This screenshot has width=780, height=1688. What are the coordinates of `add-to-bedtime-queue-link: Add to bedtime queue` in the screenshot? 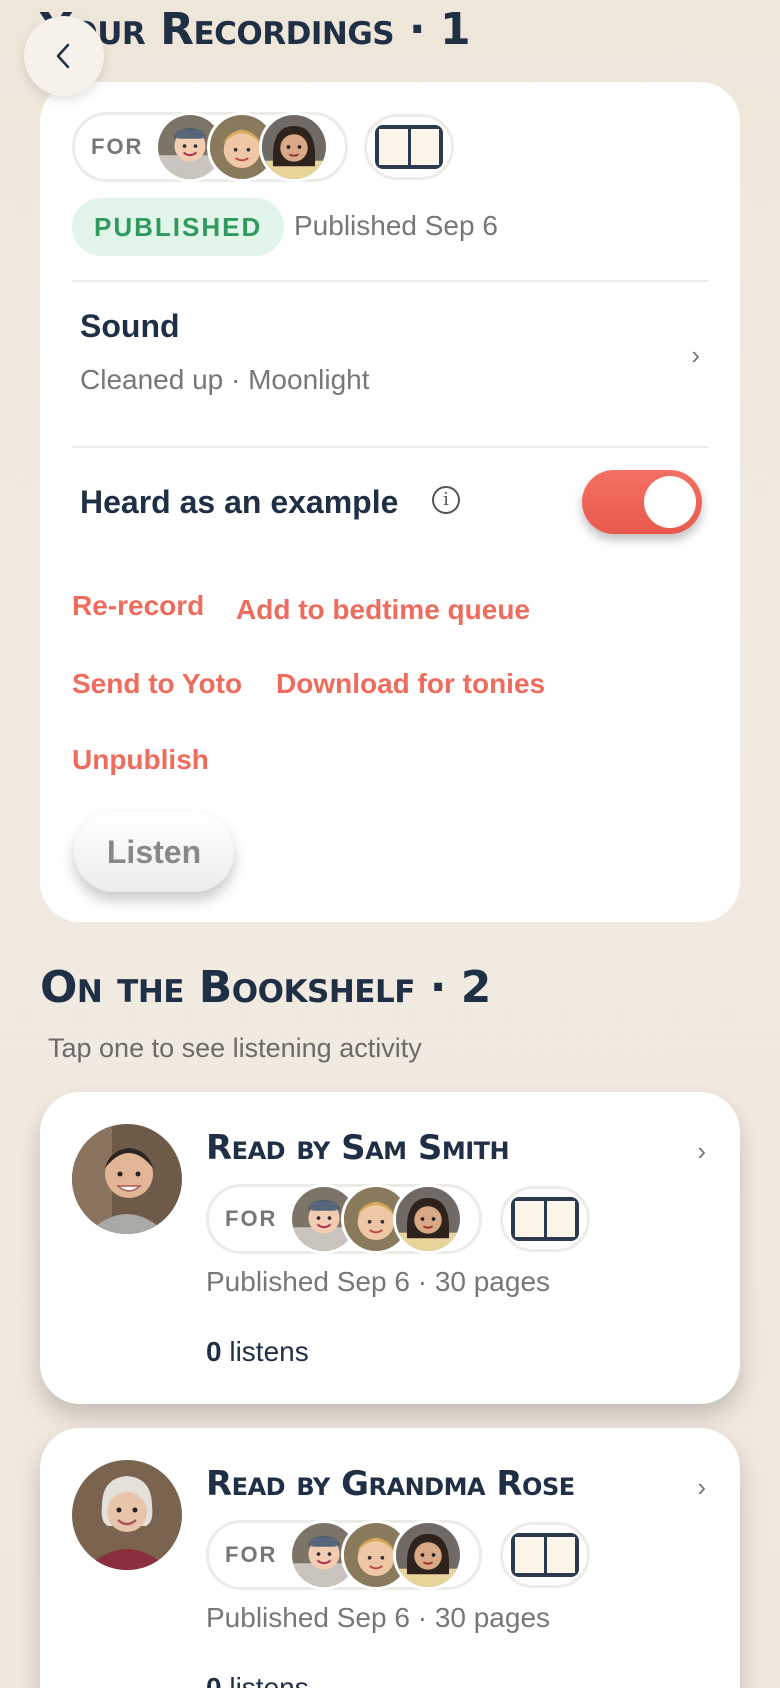 It's located at (383, 610).